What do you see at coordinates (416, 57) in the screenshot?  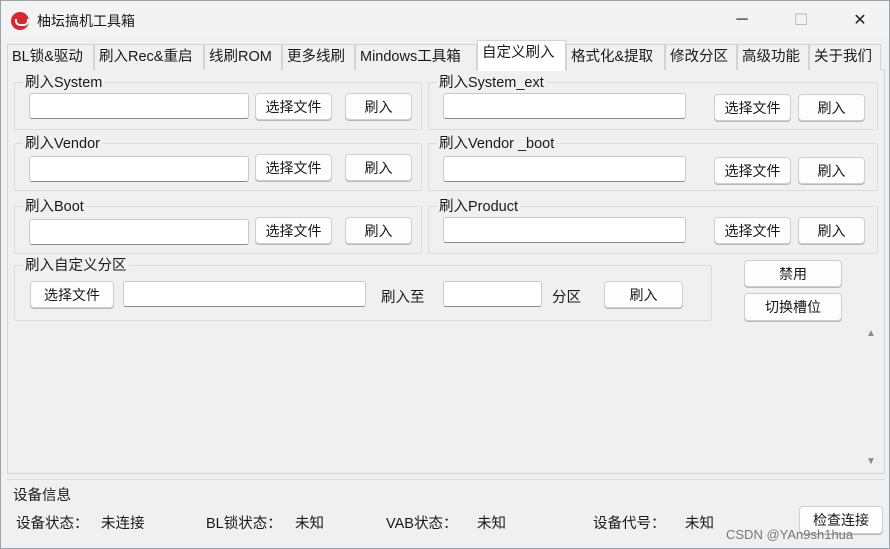 I see `tab-mindows-toolbox: Mindows工具箱` at bounding box center [416, 57].